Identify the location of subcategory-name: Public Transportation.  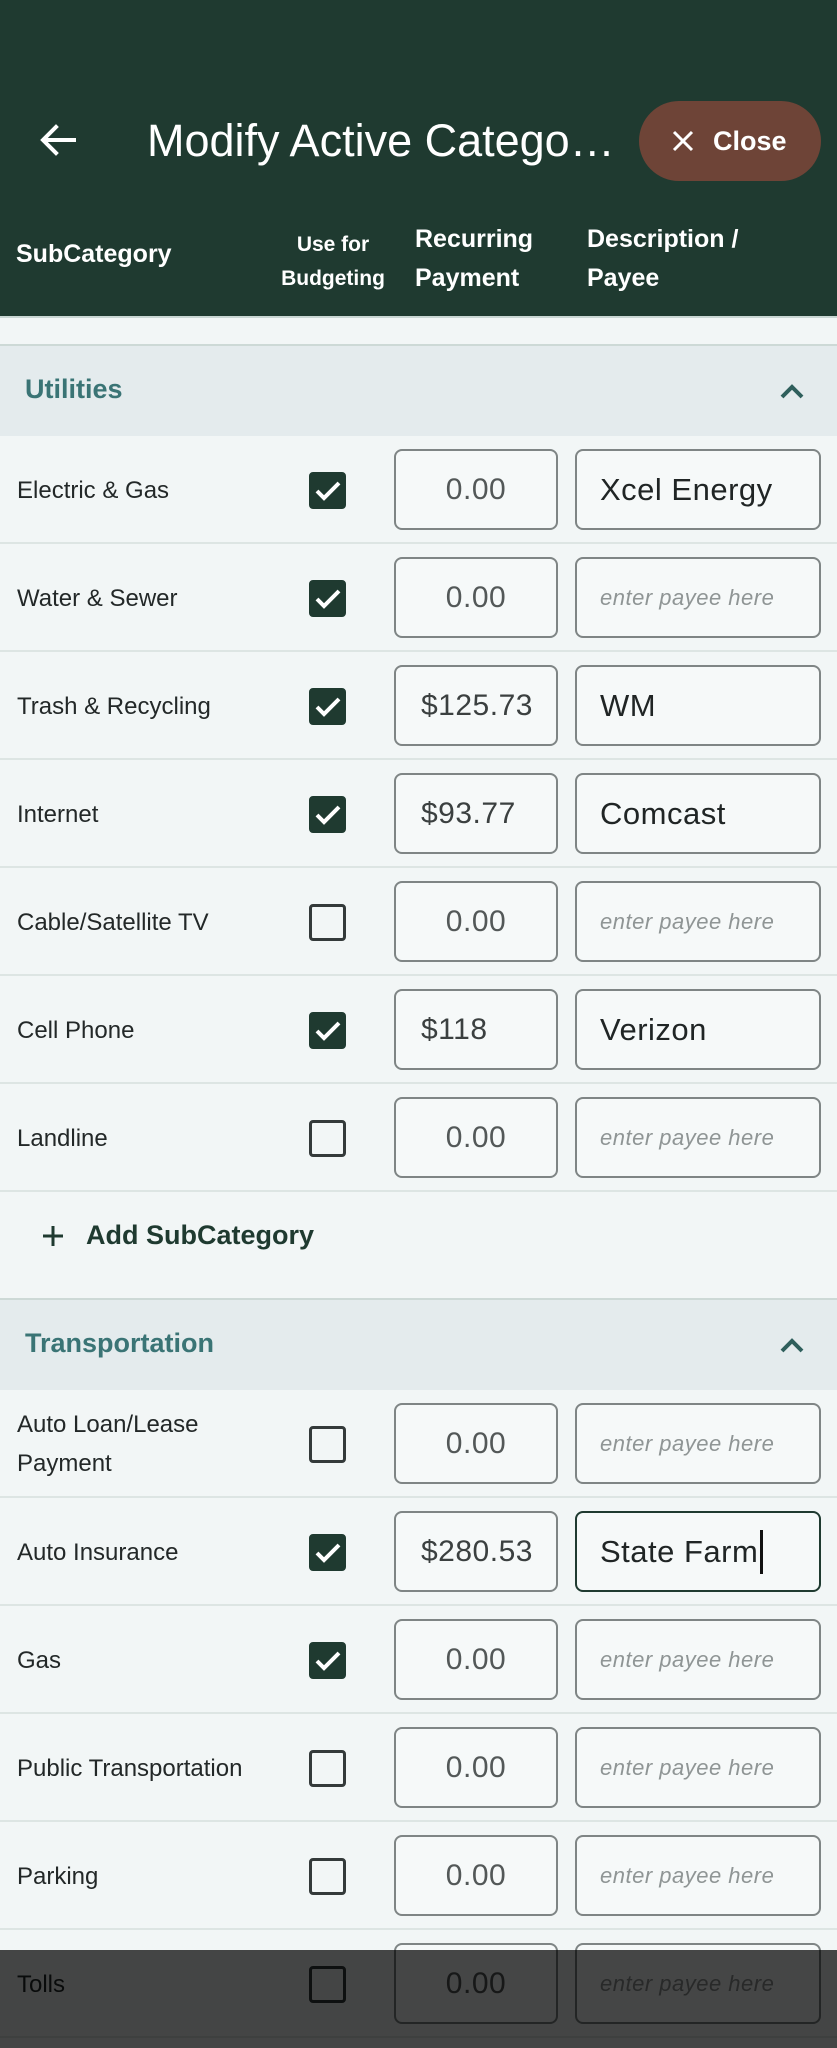
(130, 1768).